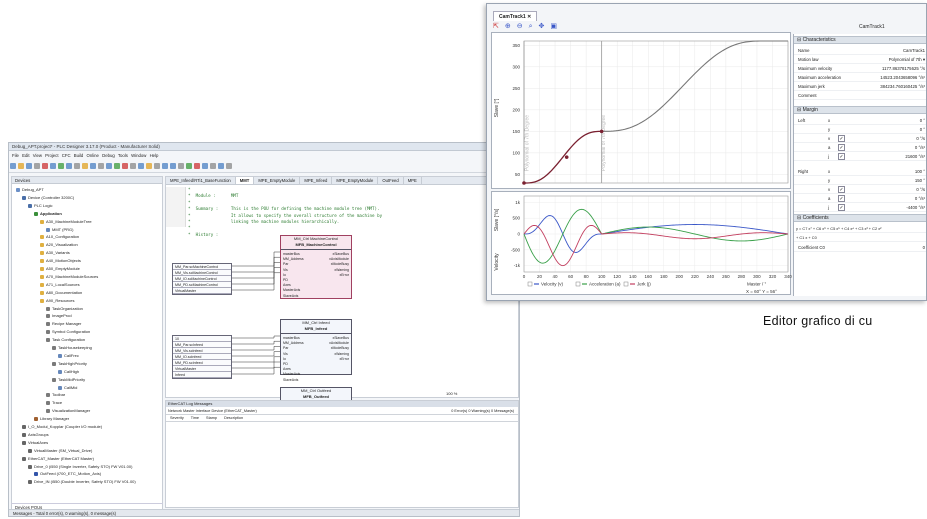 This screenshot has height=519, width=927. What do you see at coordinates (48, 214) in the screenshot?
I see `tree-item: Application` at bounding box center [48, 214].